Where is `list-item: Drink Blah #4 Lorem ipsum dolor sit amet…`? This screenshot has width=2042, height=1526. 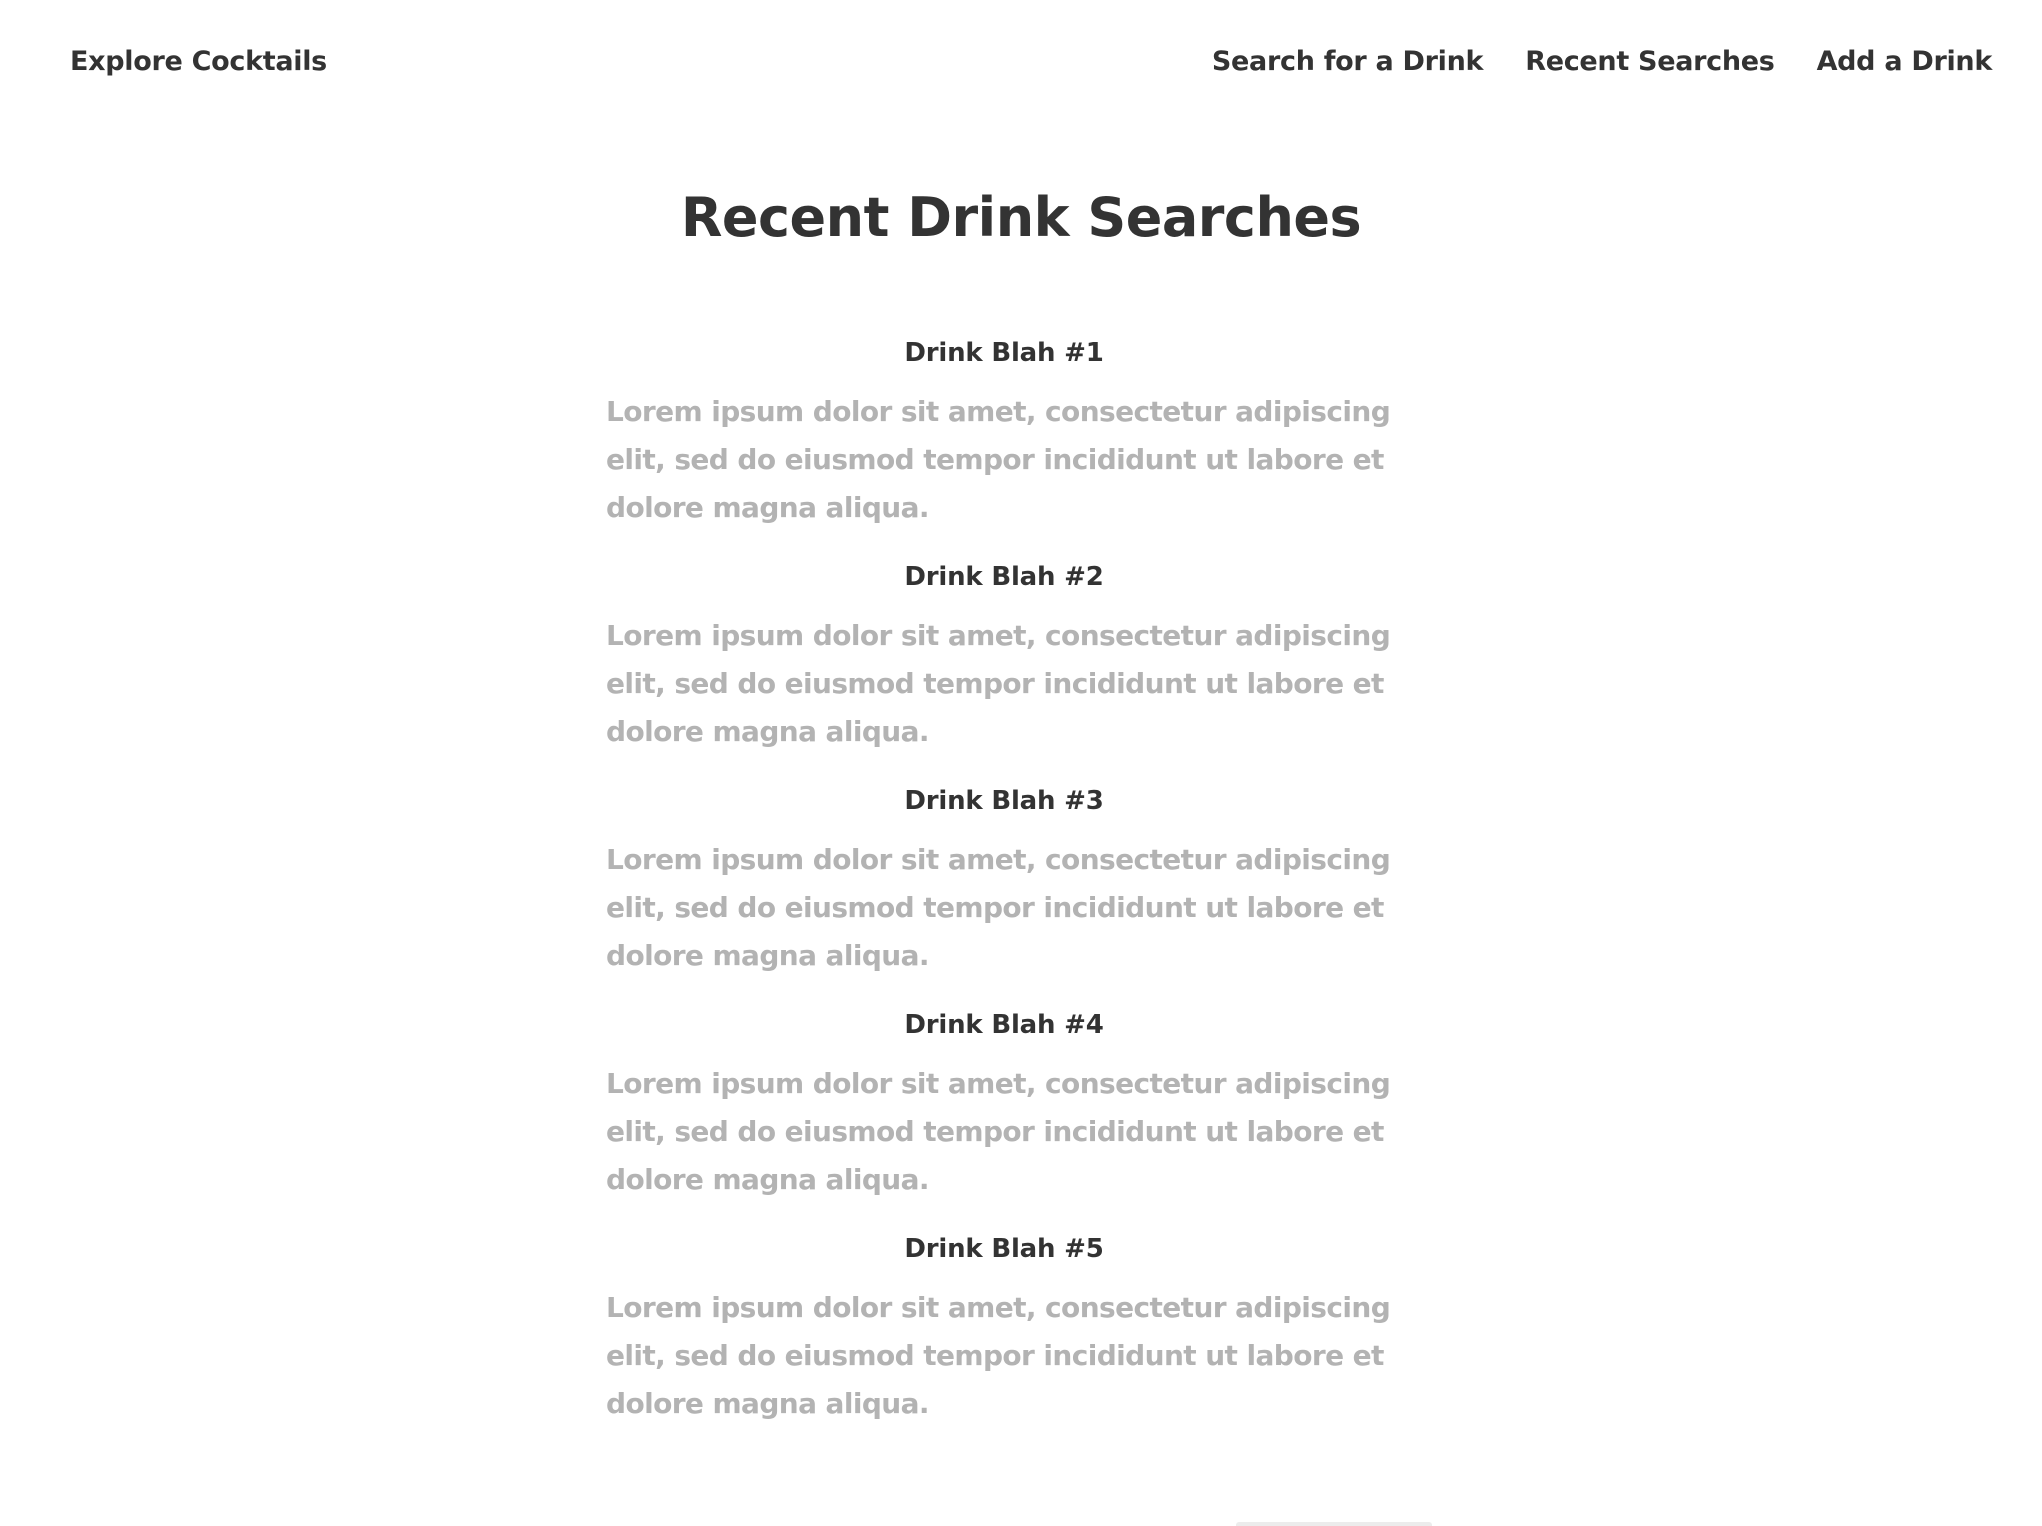 list-item: Drink Blah #4 Lorem ipsum dolor sit amet… is located at coordinates (1004, 1107).